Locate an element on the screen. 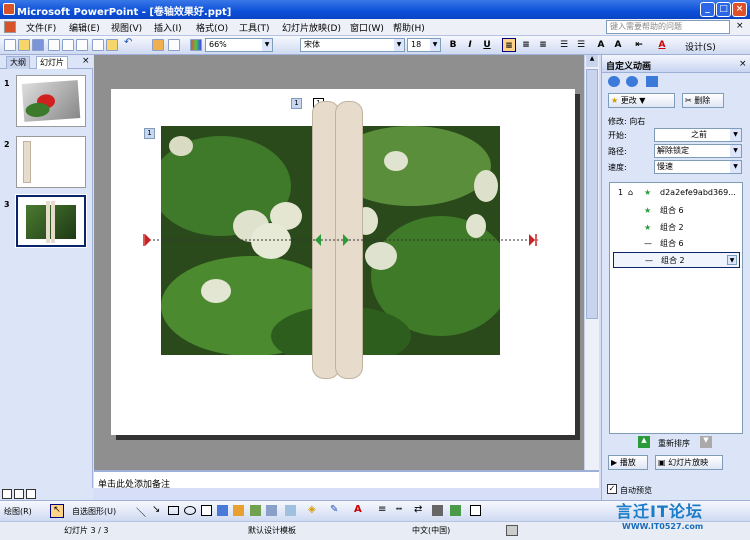 This screenshot has width=750, height=540. font-size-select: 18 ▼ is located at coordinates (424, 45).